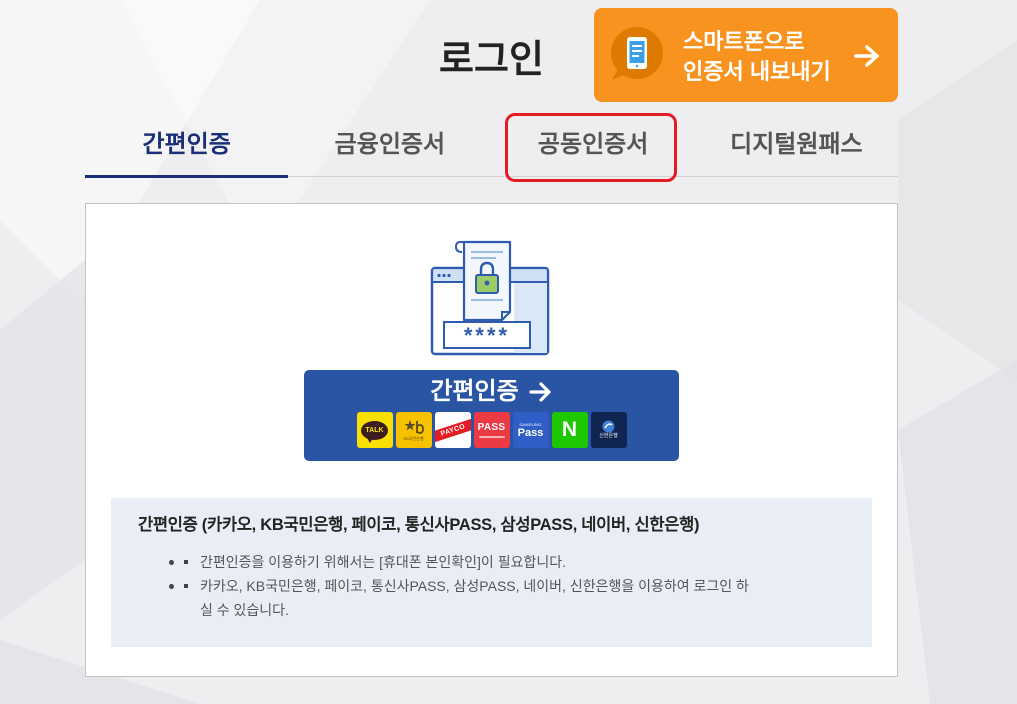  What do you see at coordinates (487, 335) in the screenshot?
I see `password-mask: ****` at bounding box center [487, 335].